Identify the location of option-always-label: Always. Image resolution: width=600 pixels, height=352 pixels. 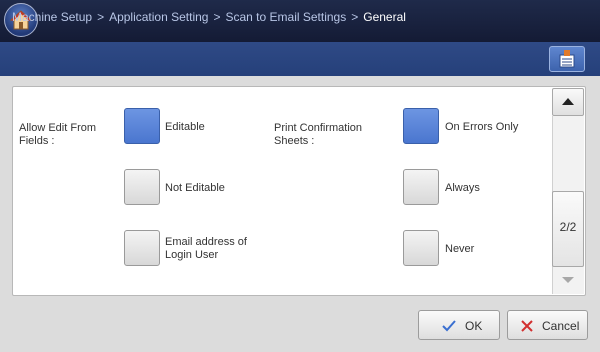
(462, 188).